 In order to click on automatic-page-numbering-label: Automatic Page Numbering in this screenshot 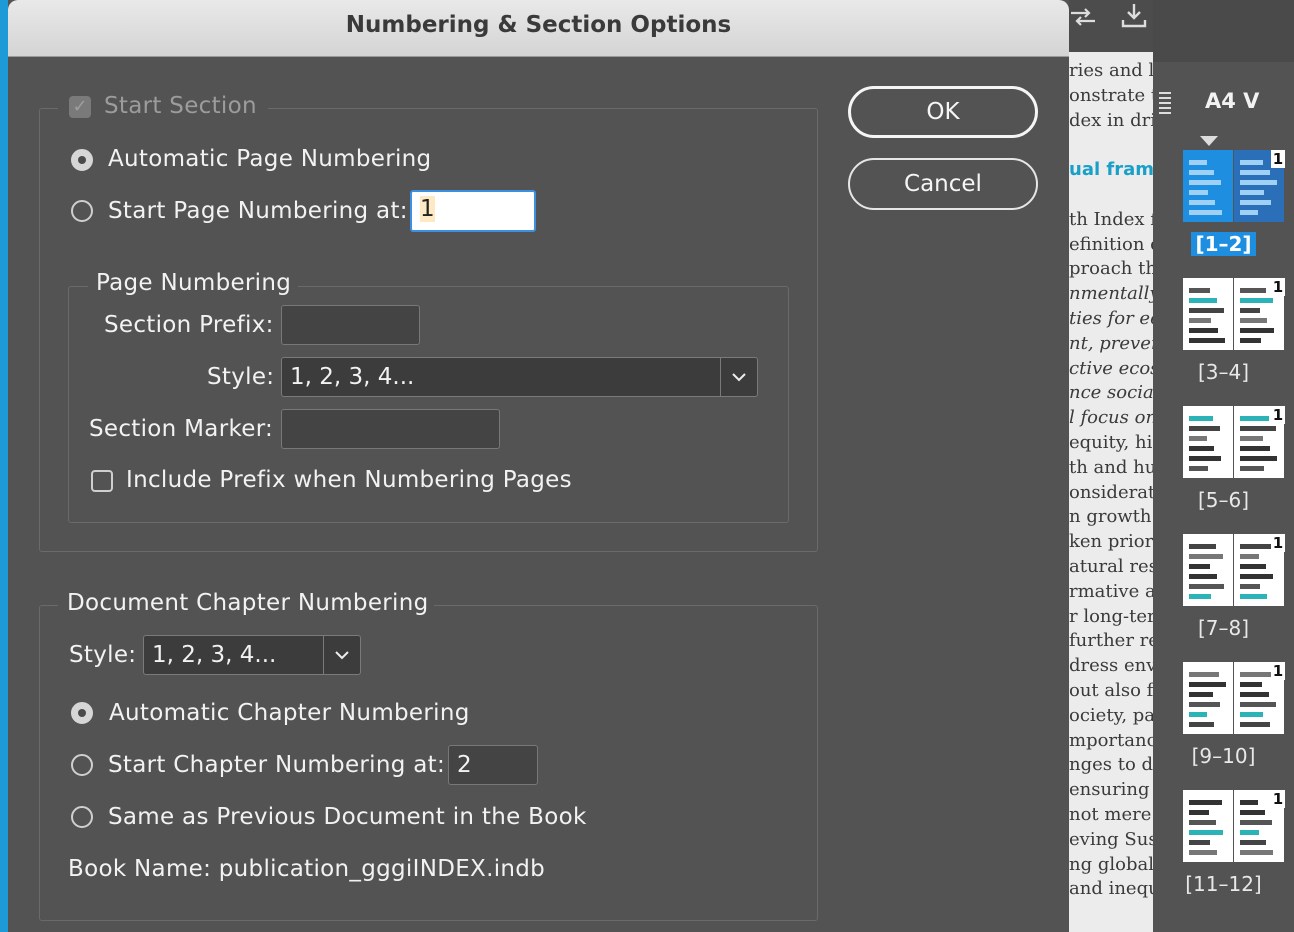, I will do `click(269, 159)`.